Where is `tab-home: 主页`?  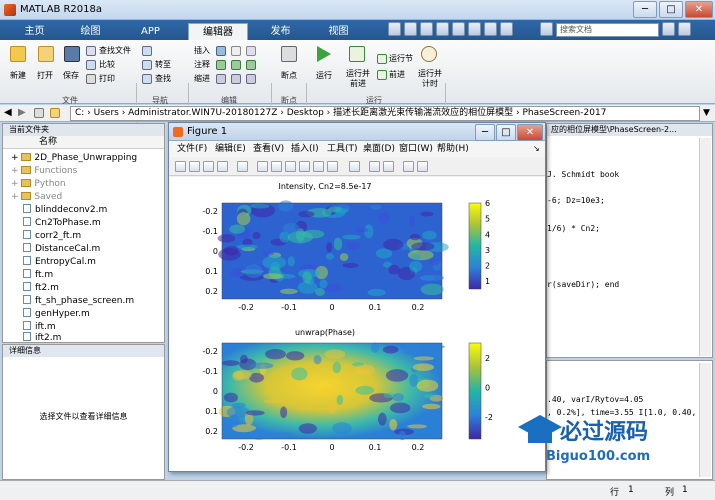
tab-home: 主页 is located at coordinates (34, 31).